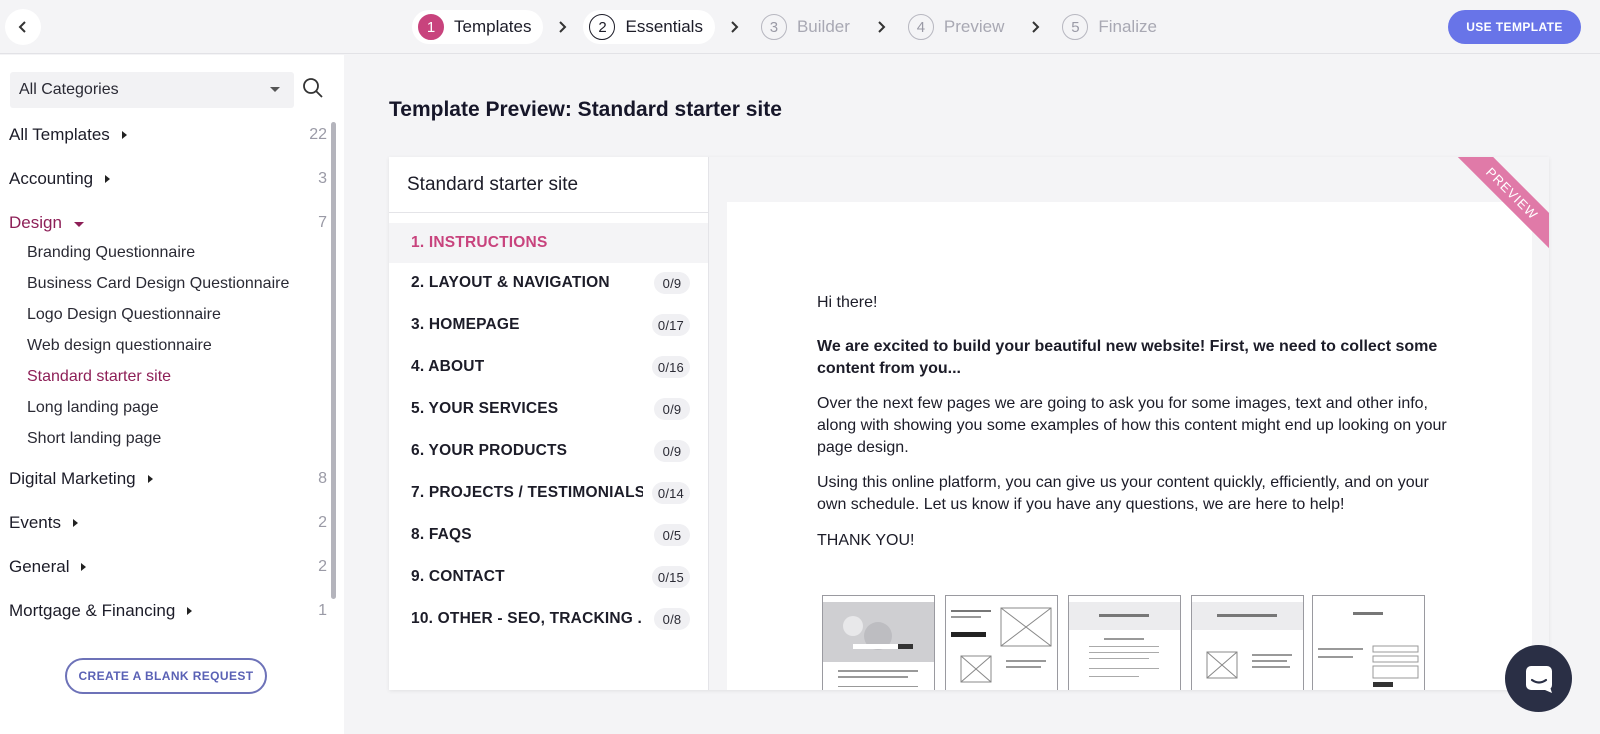 This screenshot has width=1600, height=734. What do you see at coordinates (548, 535) in the screenshot?
I see `section-item: 8. FAQS 0/5` at bounding box center [548, 535].